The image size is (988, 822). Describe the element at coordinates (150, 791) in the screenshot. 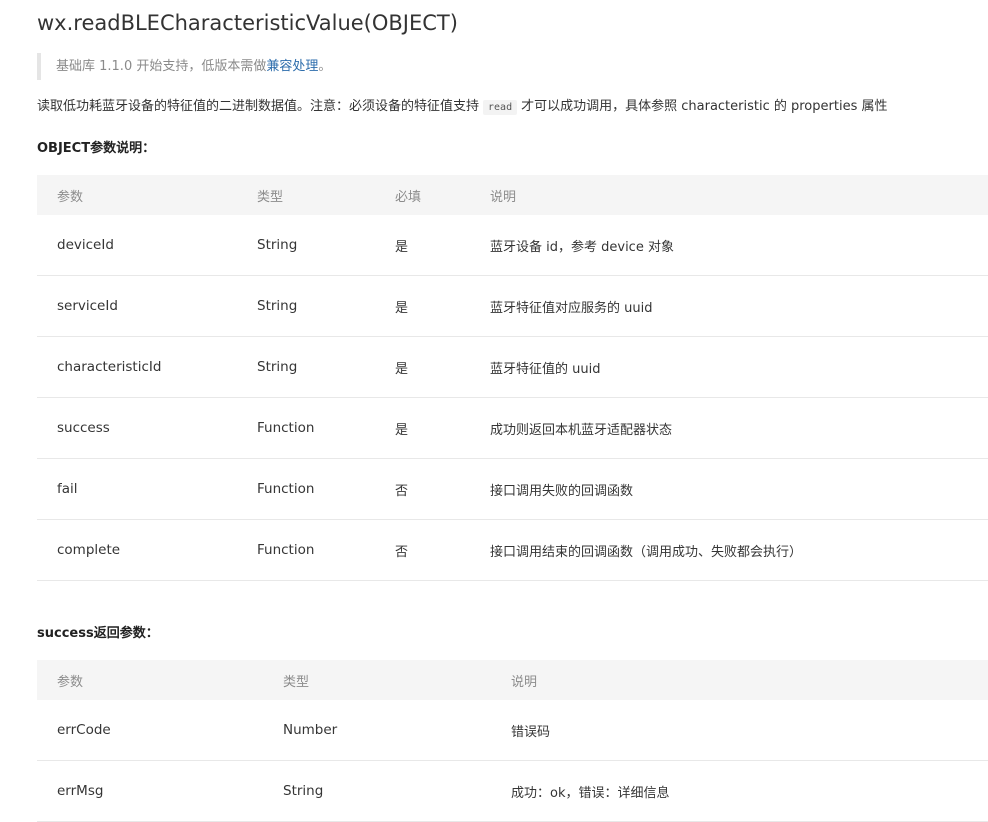

I see `return-name: errMsg` at that location.